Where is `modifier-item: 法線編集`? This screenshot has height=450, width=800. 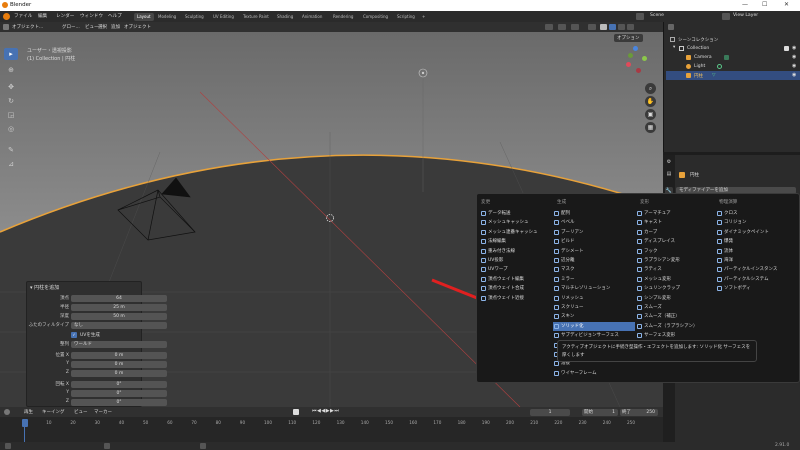
modifier-item: 法線編集 is located at coordinates (521, 241).